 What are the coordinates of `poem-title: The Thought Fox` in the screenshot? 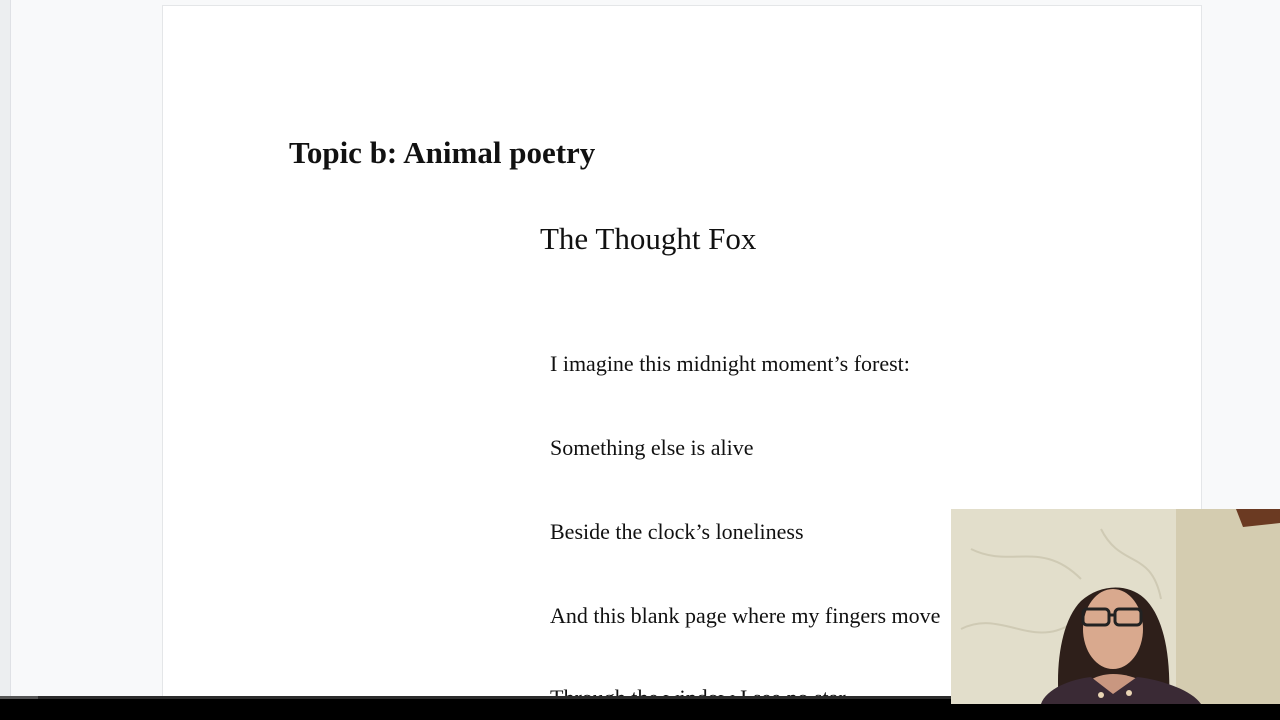 It's located at (648, 238).